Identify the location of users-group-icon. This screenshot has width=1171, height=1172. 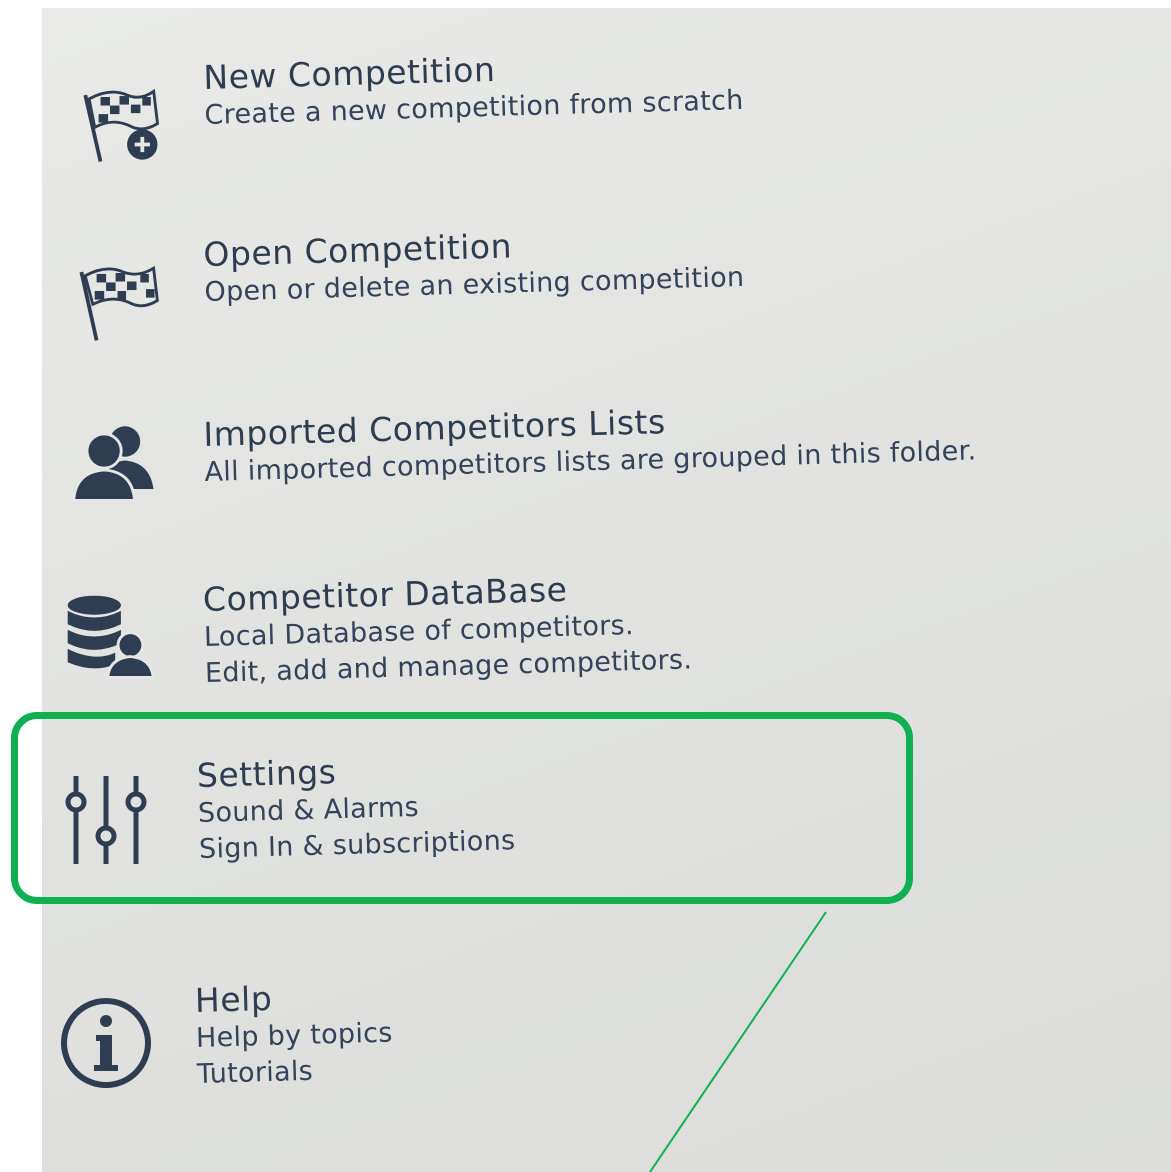
(115, 460).